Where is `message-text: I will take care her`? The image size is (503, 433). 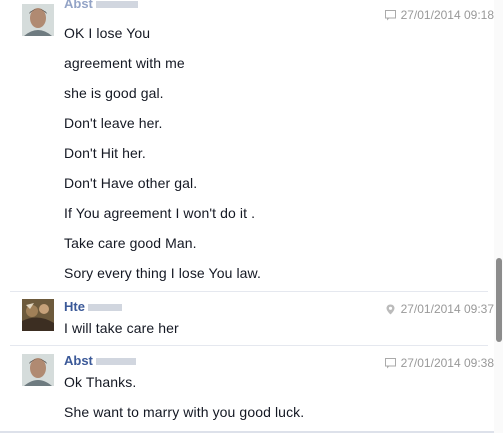 message-text: I will take care her is located at coordinates (121, 328).